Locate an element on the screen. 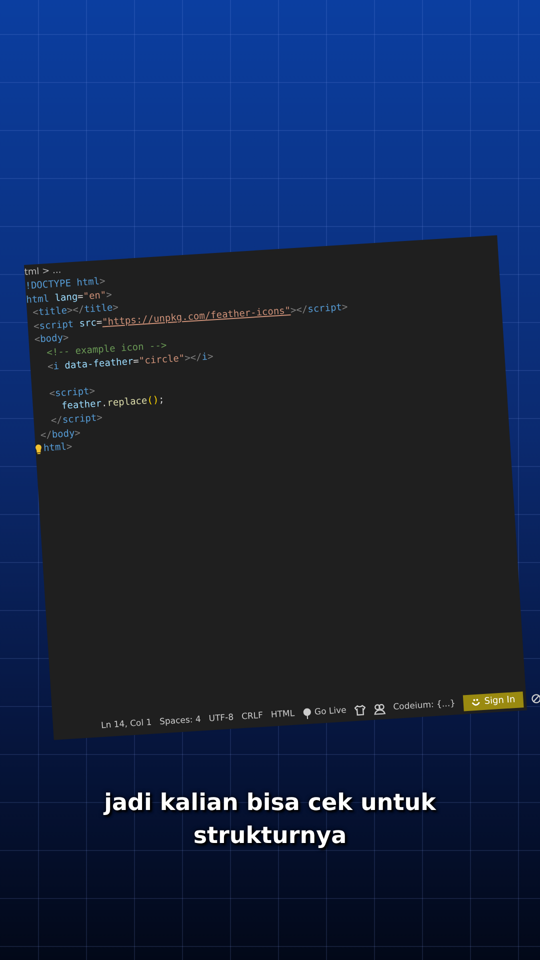 This screenshot has width=540, height=960. code-token: title is located at coordinates (53, 312).